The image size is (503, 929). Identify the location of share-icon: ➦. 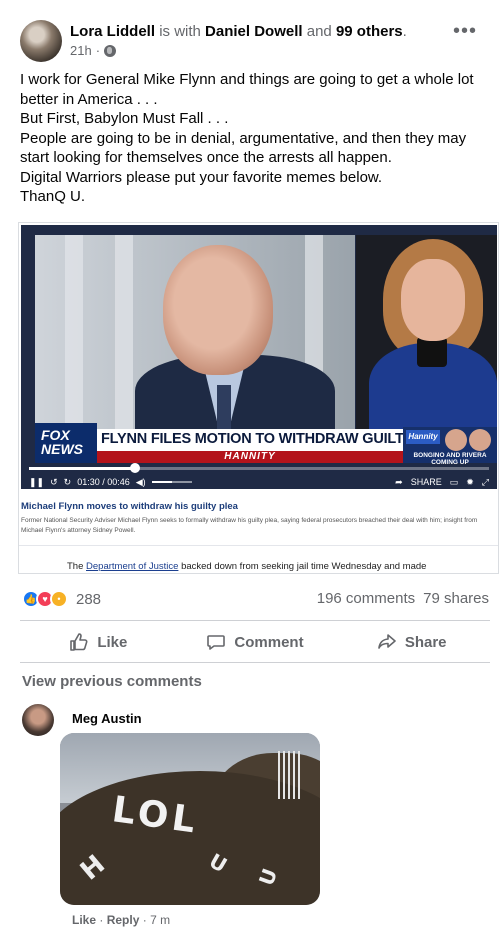
(399, 482).